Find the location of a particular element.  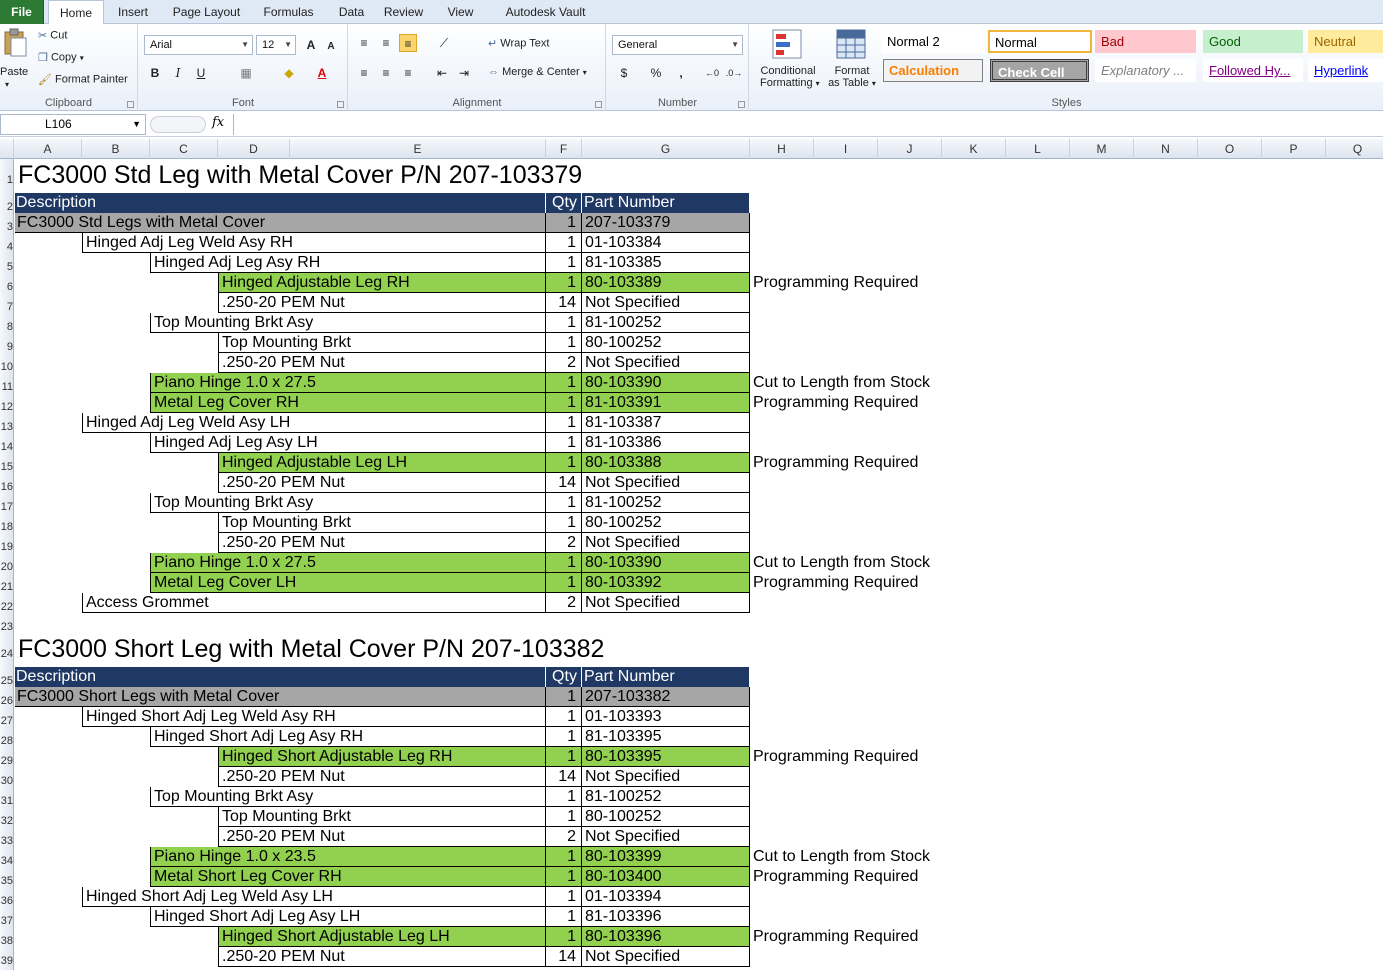

bom-part-number-cell: 01-103384 is located at coordinates (666, 243).